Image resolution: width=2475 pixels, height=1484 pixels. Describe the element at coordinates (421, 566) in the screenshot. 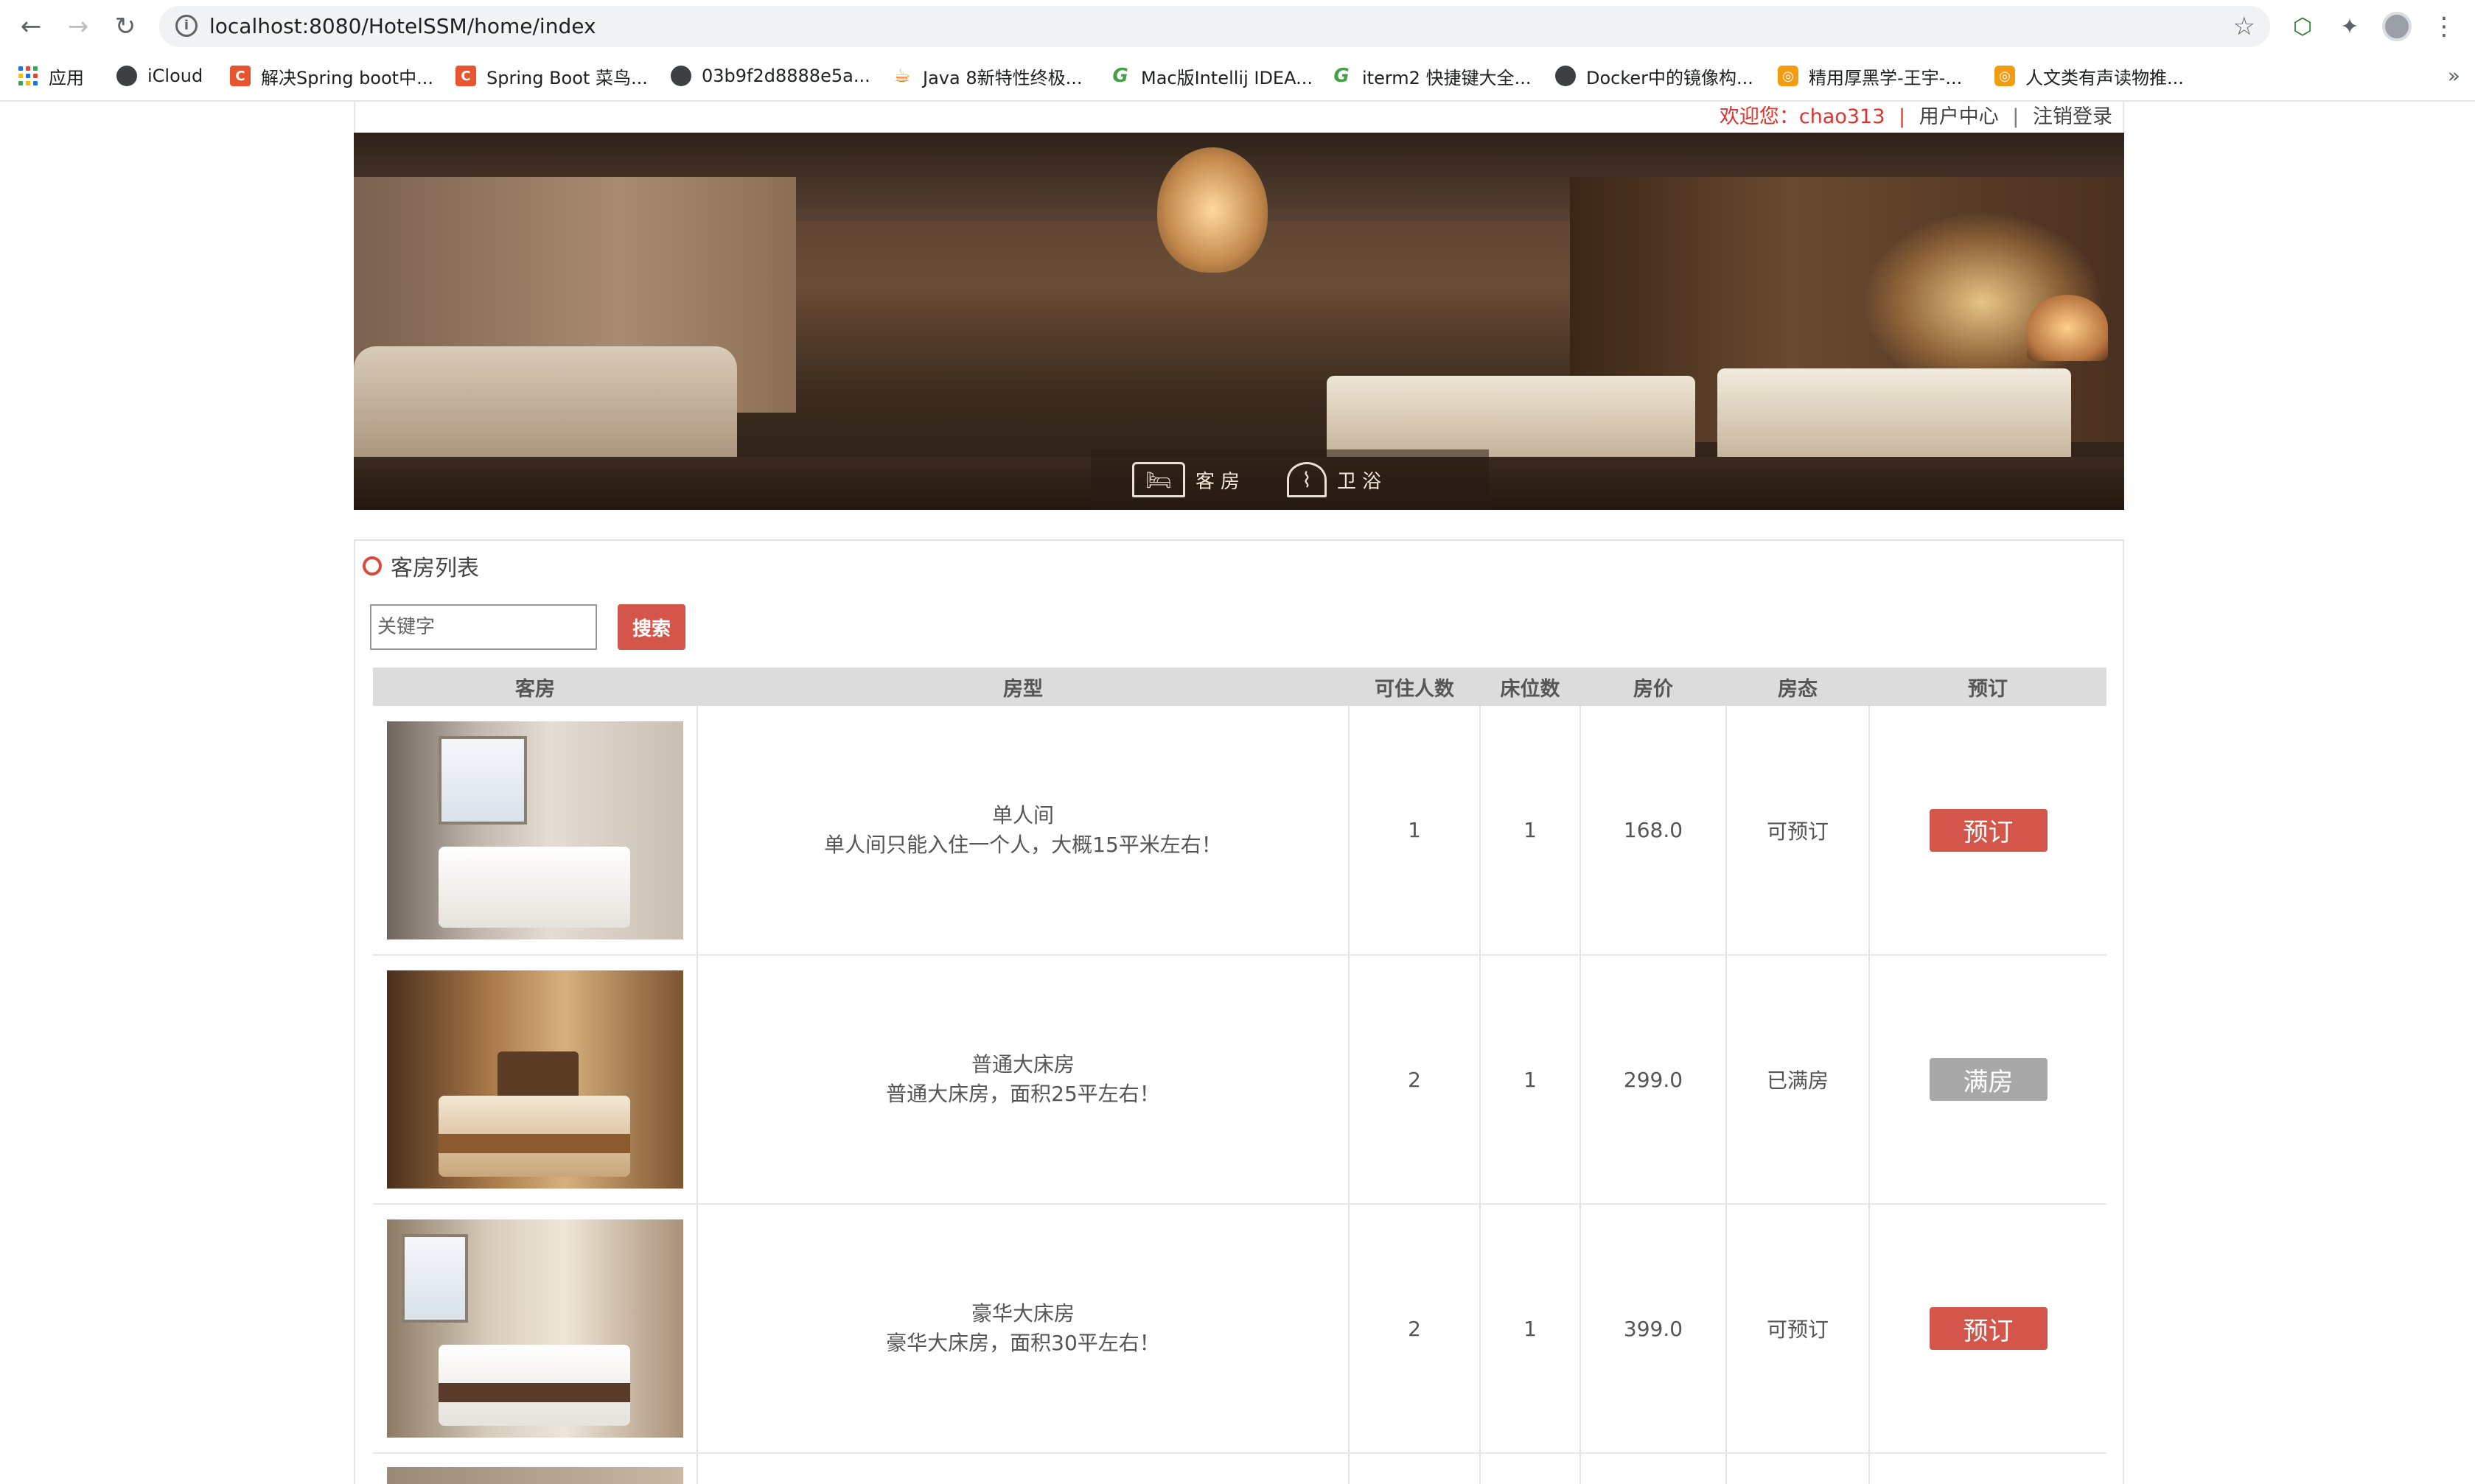

I see `room-list-heading: 客房列表` at that location.